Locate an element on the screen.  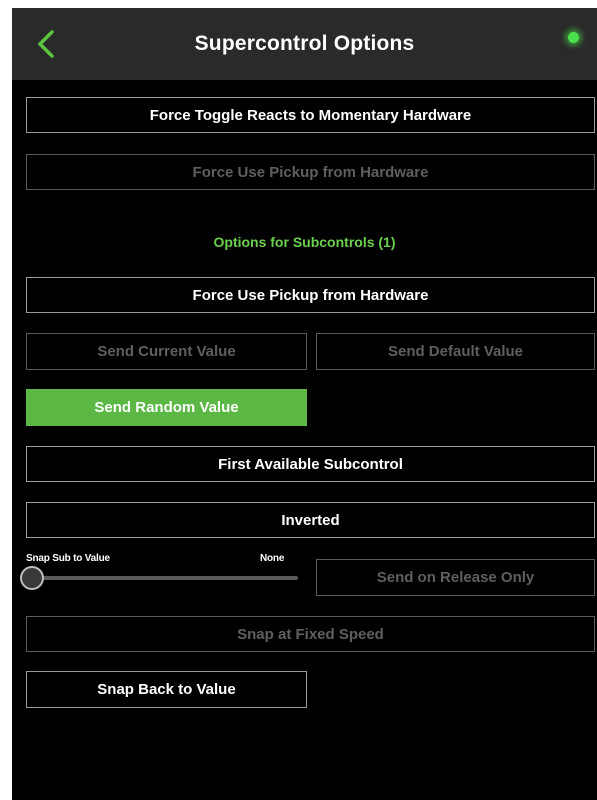
snap-slider-value-label: None is located at coordinates (272, 558).